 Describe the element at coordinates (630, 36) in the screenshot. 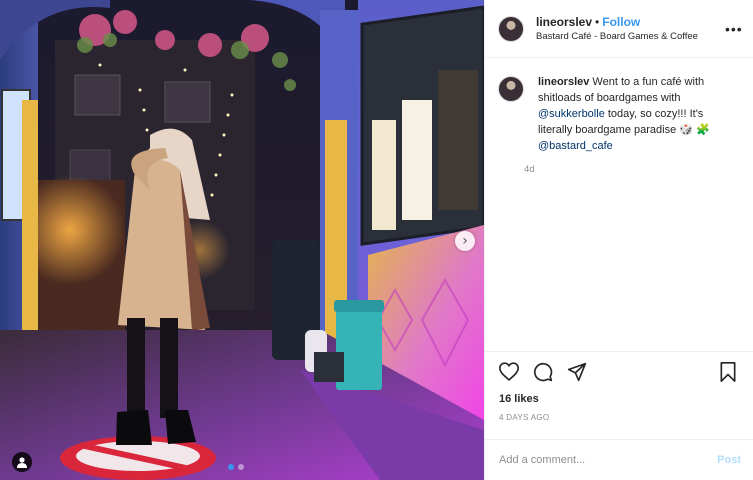

I see `location-link: Bastard Café - Board Games & Coffee` at that location.